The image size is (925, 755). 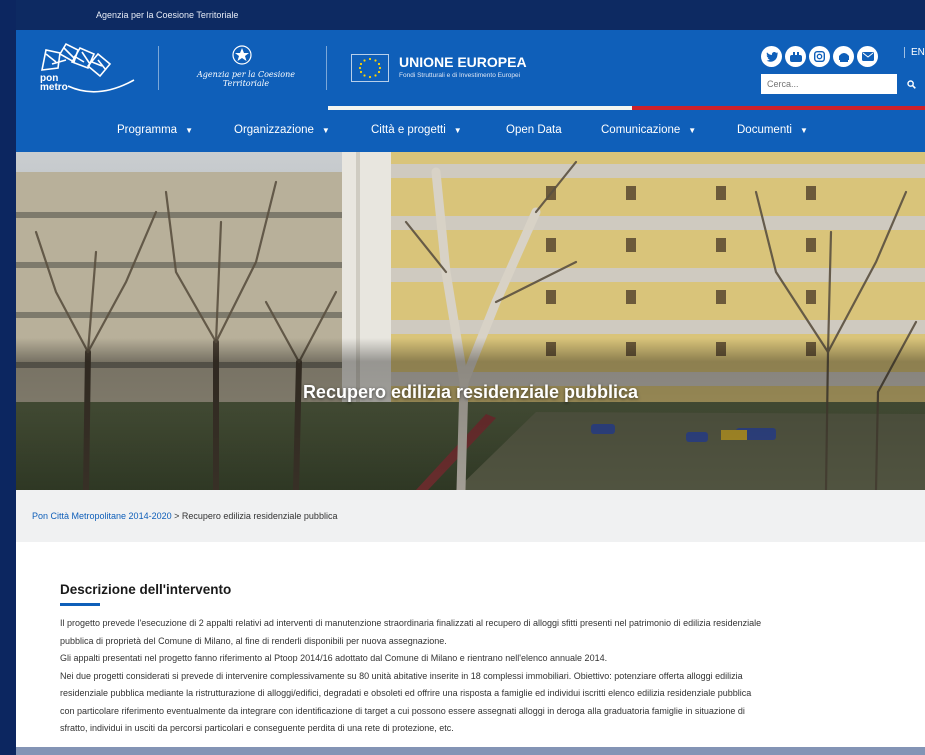 I want to click on language-switch: EN, so click(x=914, y=52).